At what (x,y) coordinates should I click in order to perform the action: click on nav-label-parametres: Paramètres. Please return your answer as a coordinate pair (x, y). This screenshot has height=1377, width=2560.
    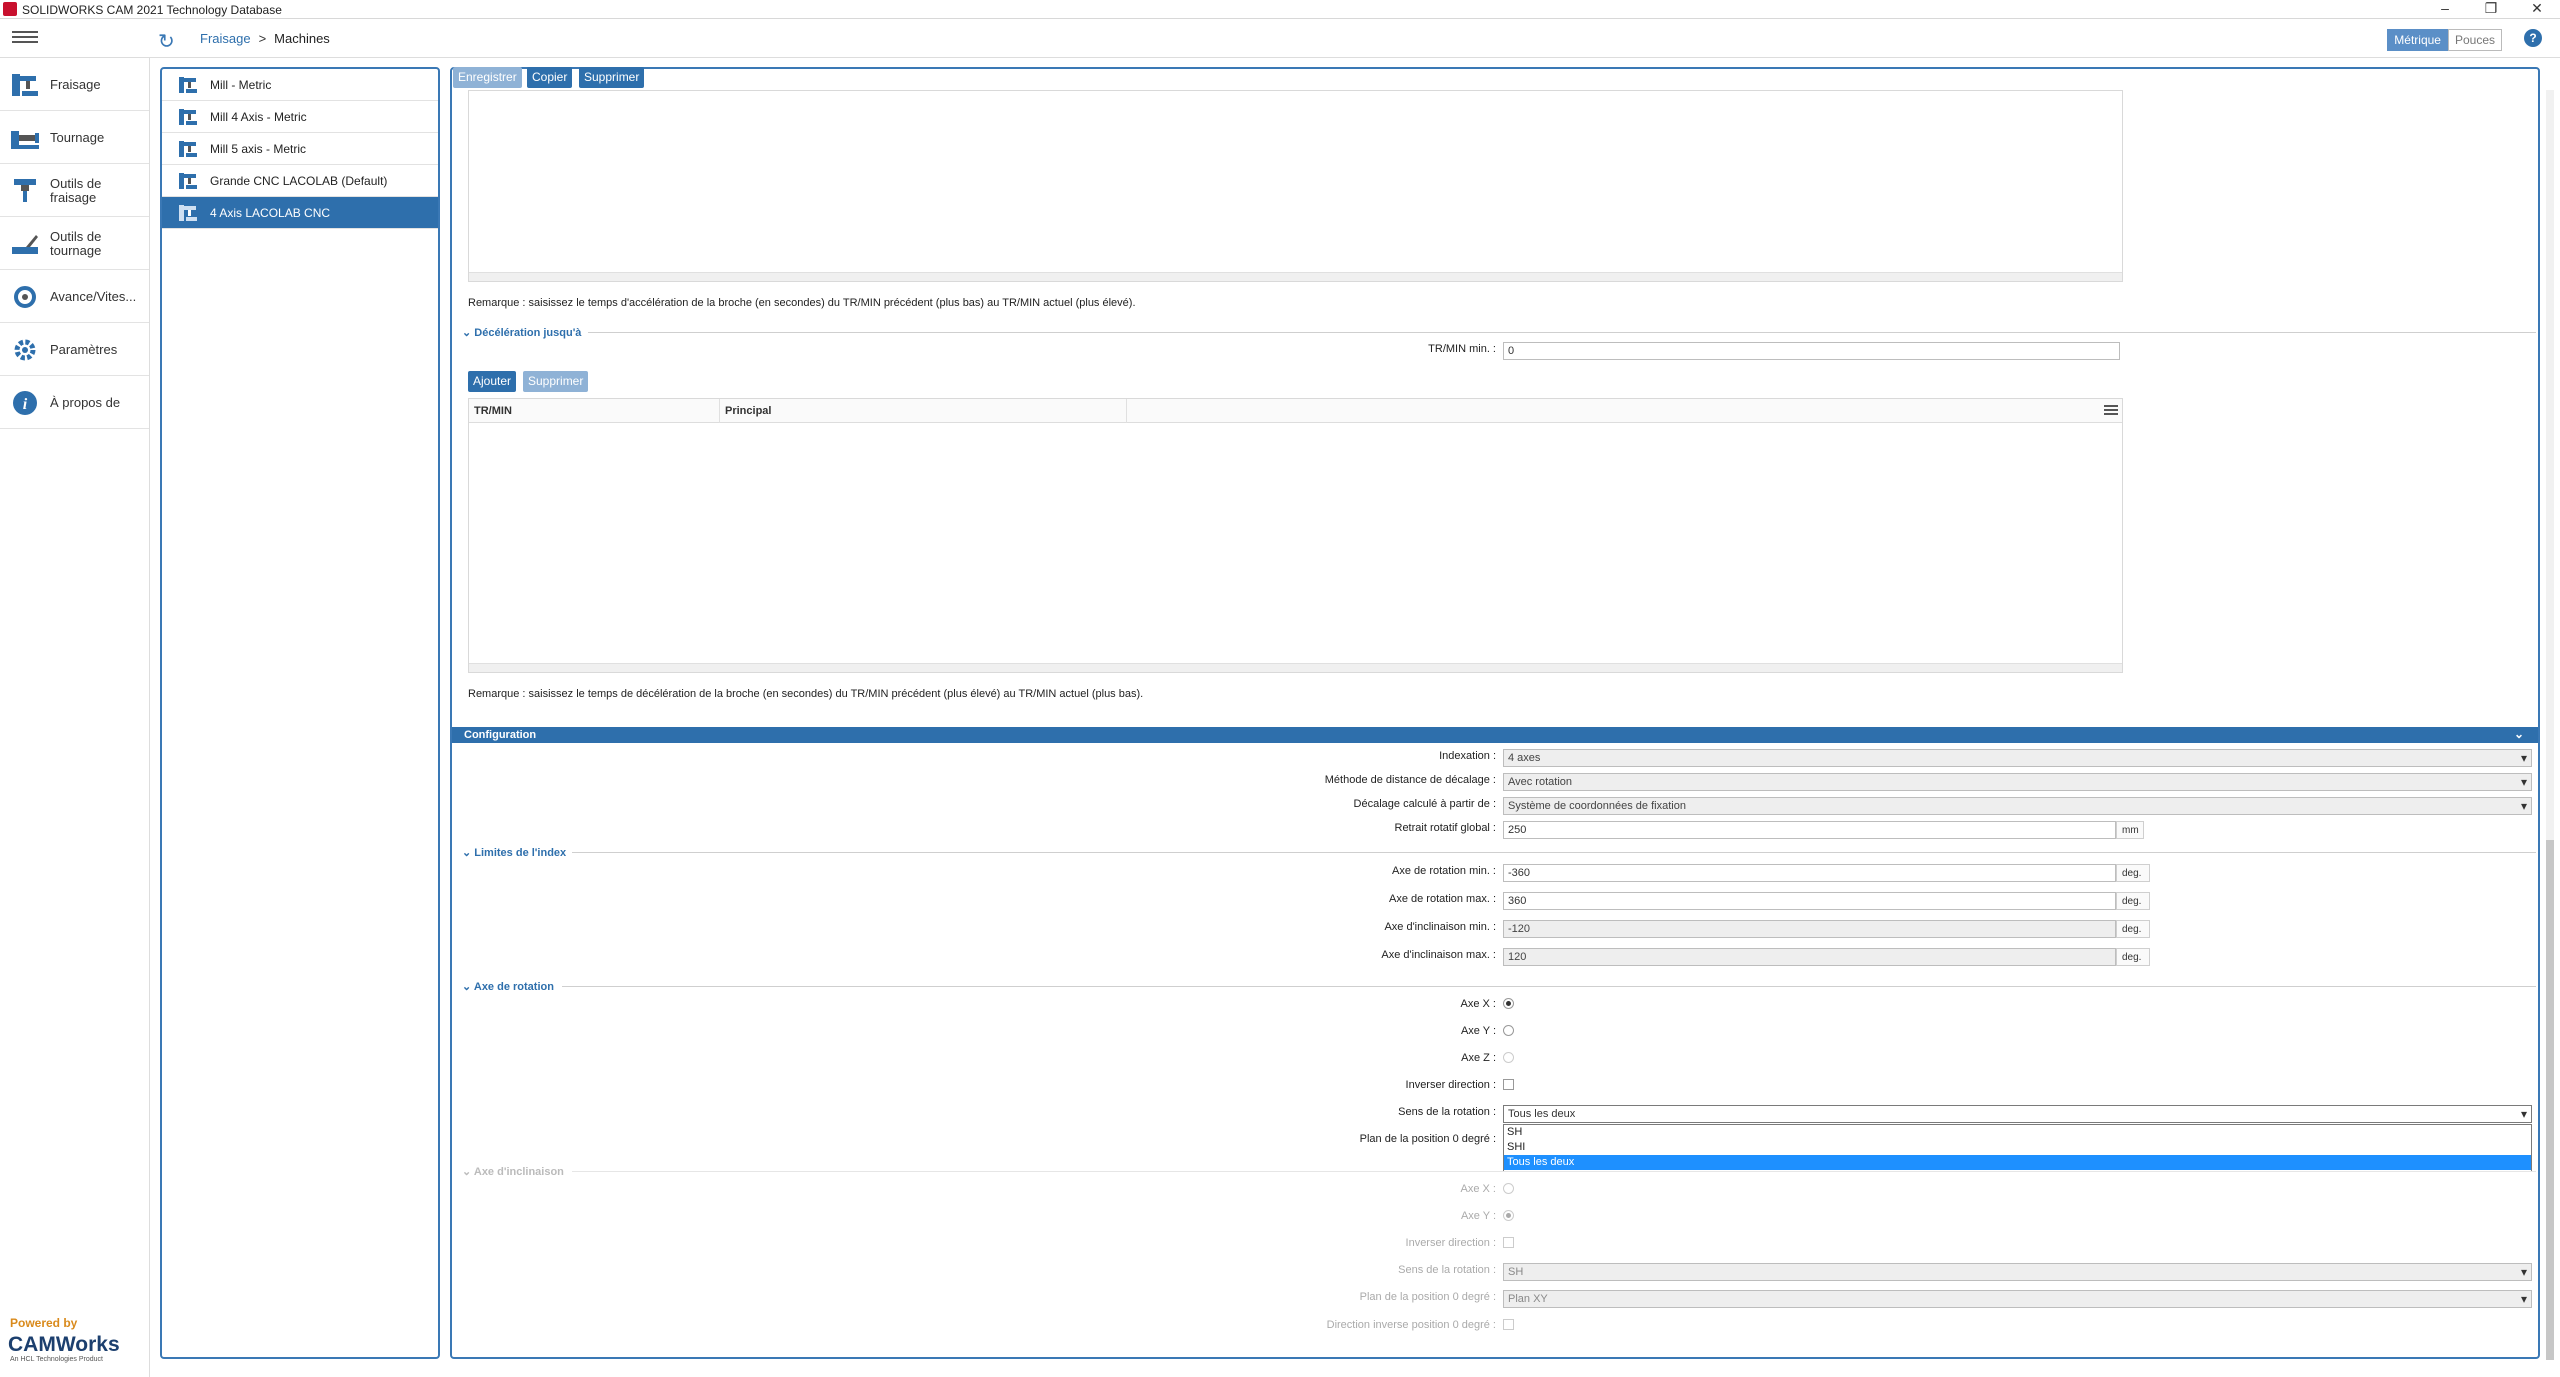
    Looking at the image, I should click on (84, 349).